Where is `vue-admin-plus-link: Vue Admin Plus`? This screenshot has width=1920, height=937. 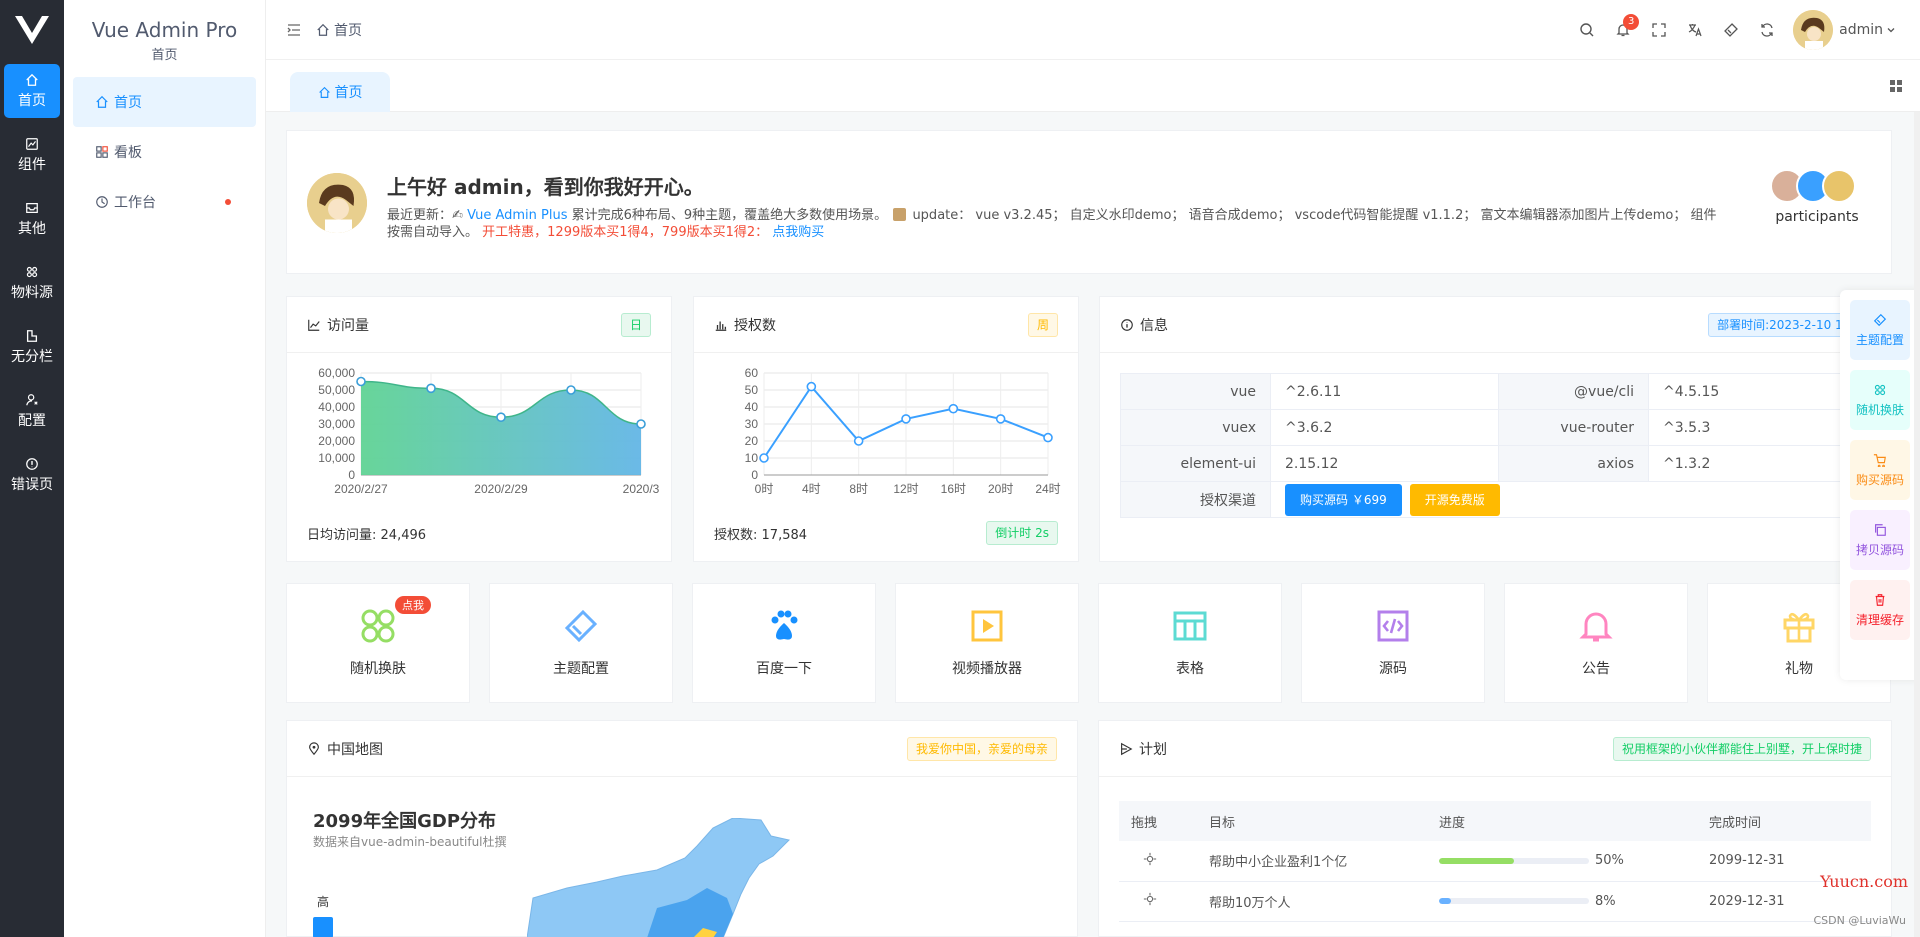
vue-admin-plus-link: Vue Admin Plus is located at coordinates (517, 215).